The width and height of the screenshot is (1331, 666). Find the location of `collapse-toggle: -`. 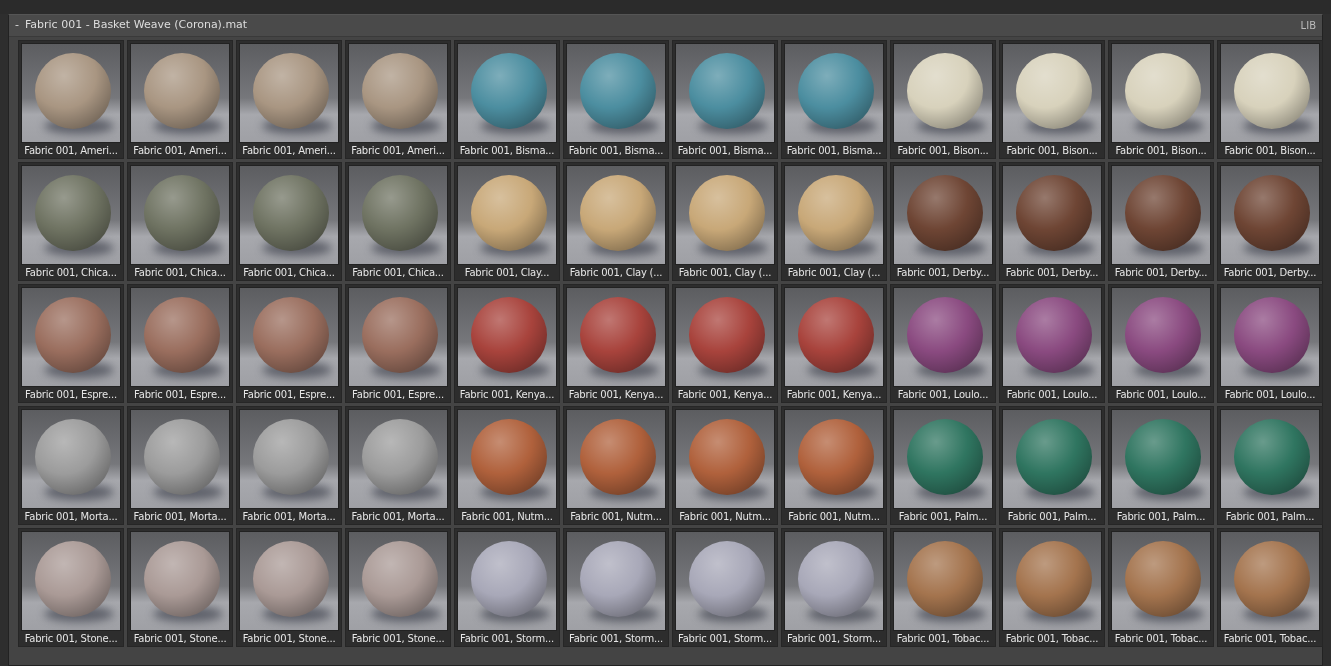

collapse-toggle: - is located at coordinates (17, 25).